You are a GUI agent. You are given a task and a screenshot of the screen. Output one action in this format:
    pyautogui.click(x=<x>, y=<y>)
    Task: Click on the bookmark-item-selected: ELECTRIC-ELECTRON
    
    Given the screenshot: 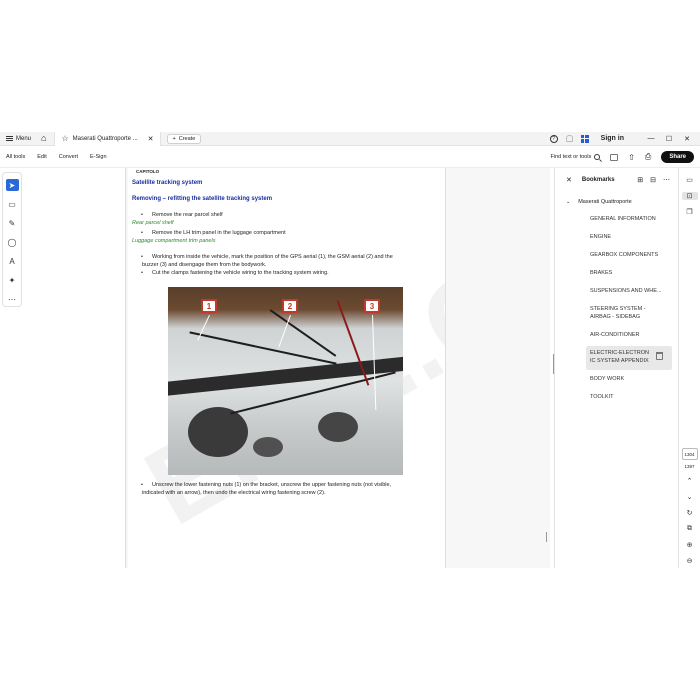 What is the action you would take?
    pyautogui.click(x=619, y=354)
    